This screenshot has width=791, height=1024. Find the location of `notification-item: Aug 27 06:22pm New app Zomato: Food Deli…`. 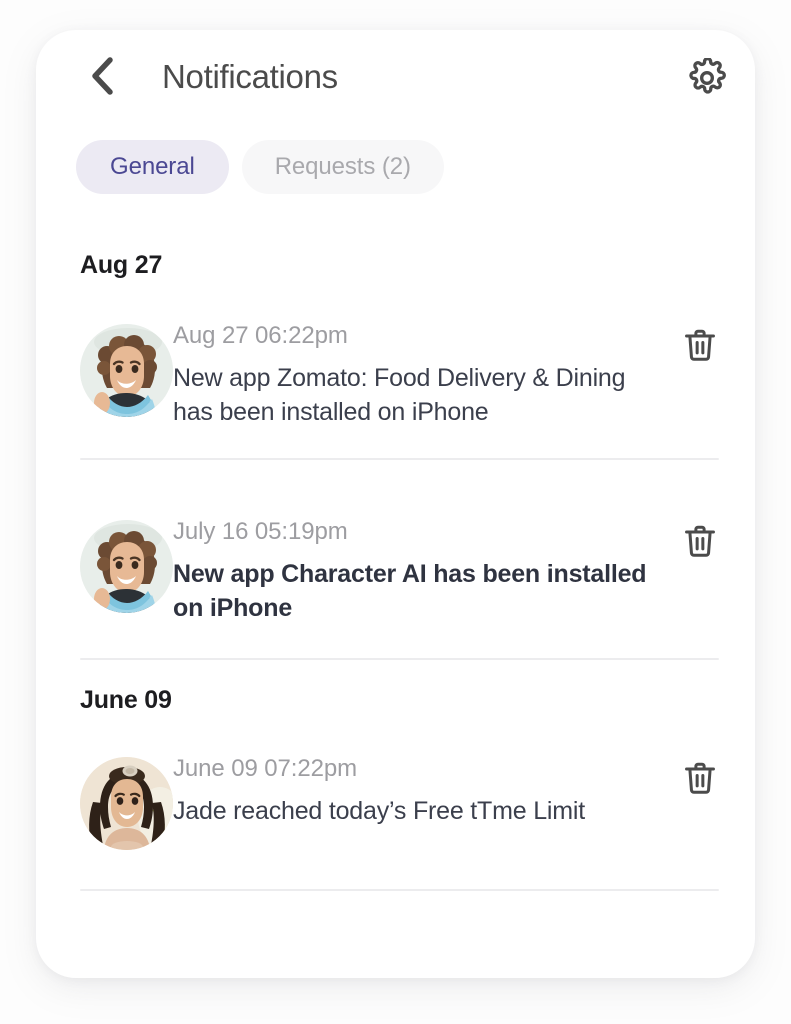

notification-item: Aug 27 06:22pm New app Zomato: Food Deli… is located at coordinates (395, 380).